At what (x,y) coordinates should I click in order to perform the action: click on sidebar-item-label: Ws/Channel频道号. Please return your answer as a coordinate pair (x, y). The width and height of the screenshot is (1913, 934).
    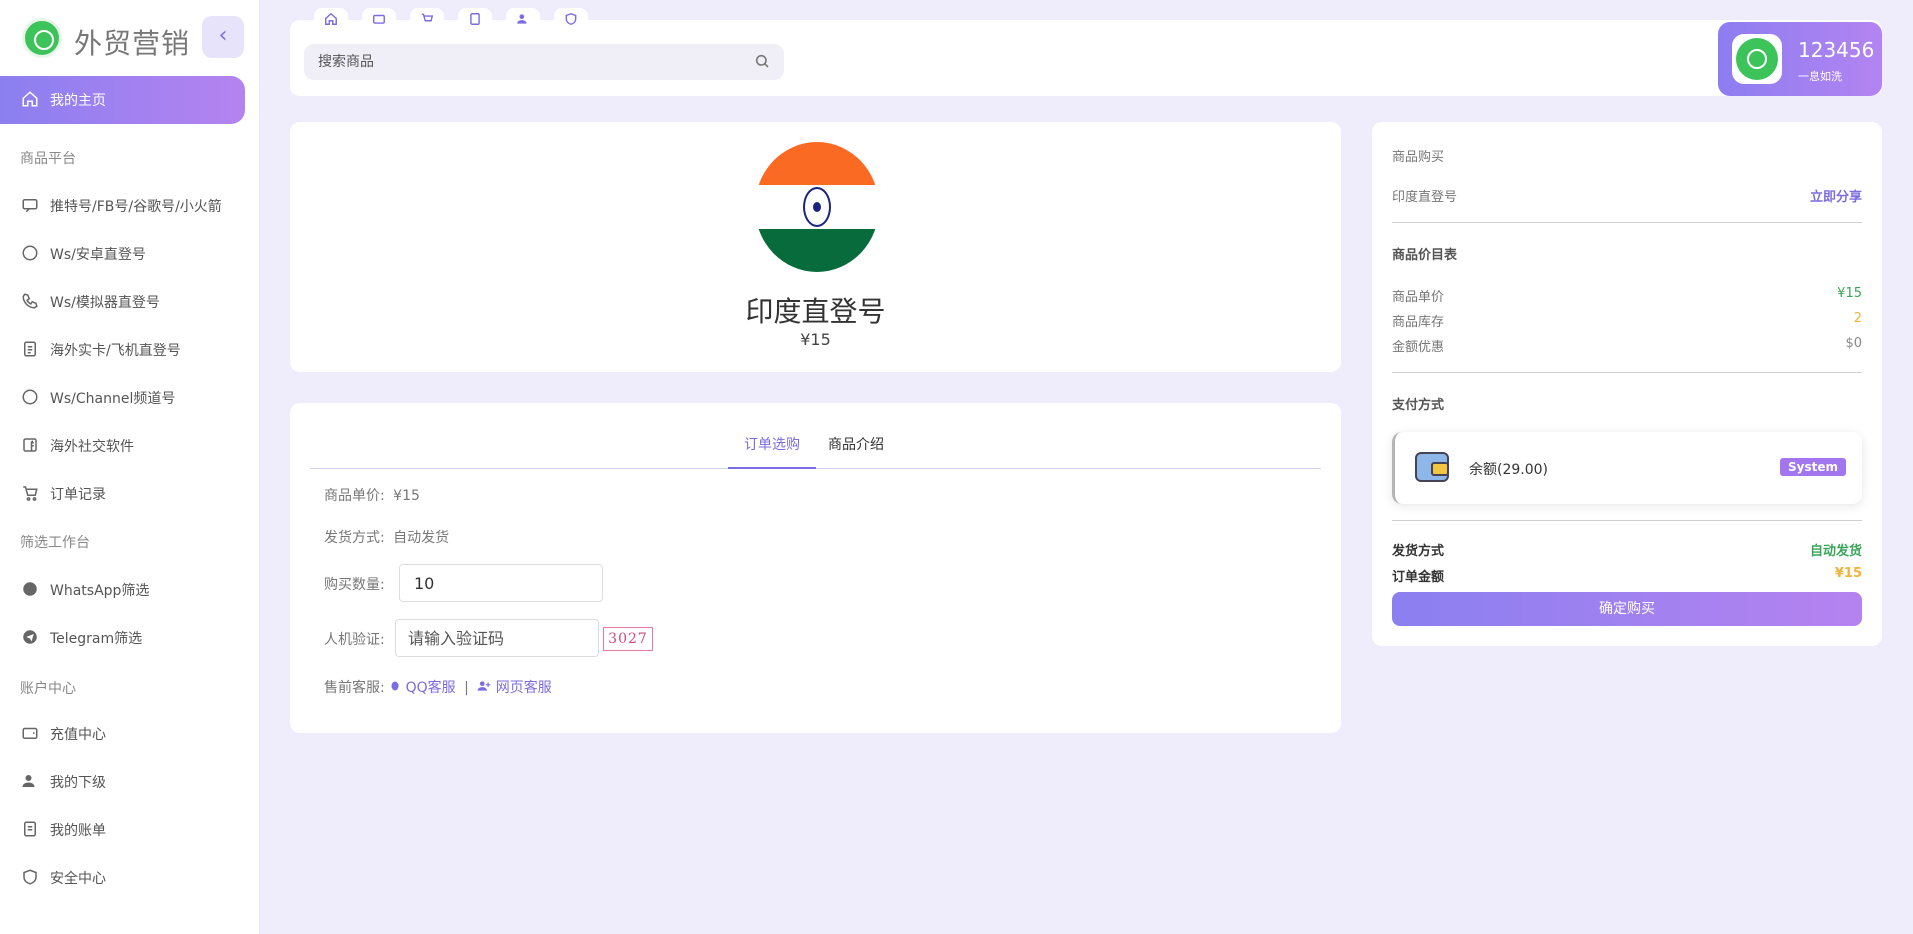
    Looking at the image, I should click on (113, 399).